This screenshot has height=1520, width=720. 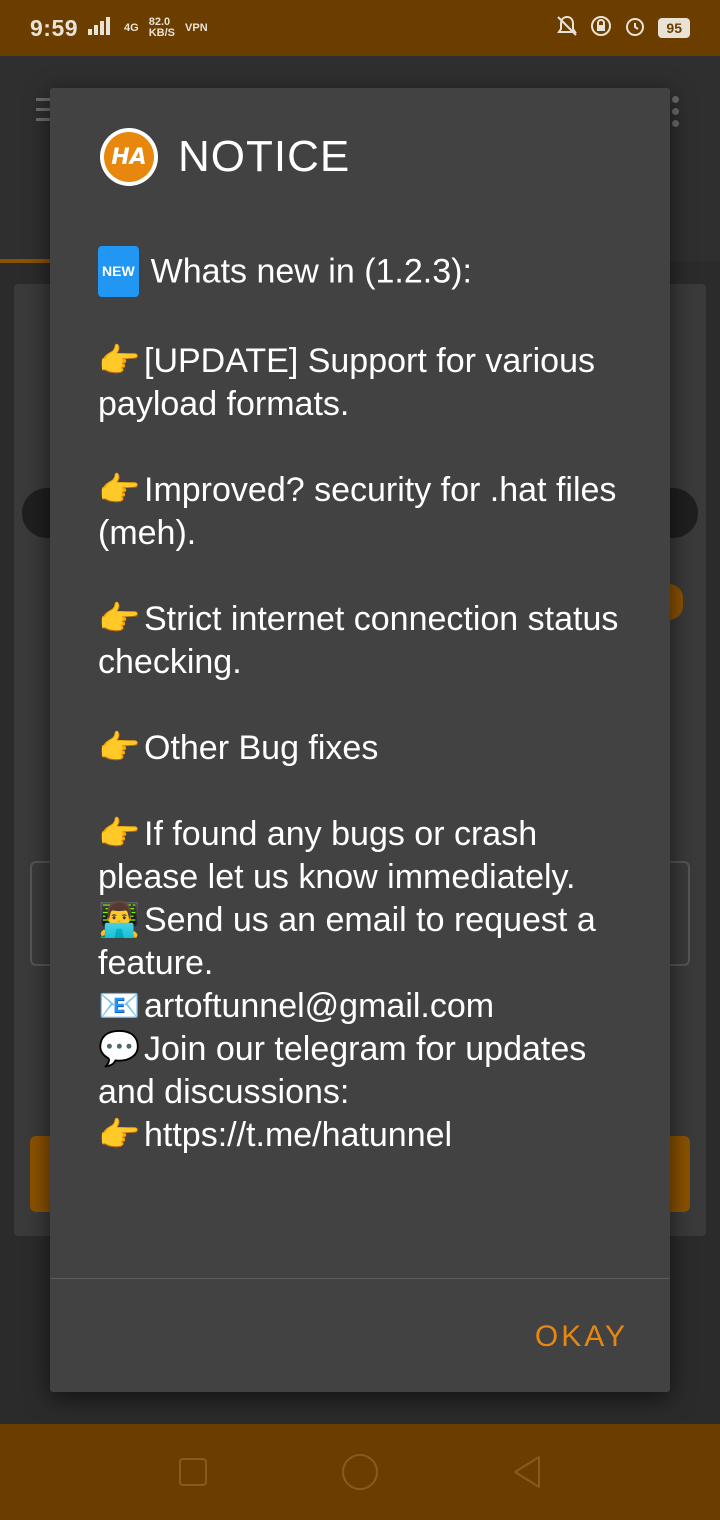 I want to click on battery-indicator: 95, so click(x=674, y=28).